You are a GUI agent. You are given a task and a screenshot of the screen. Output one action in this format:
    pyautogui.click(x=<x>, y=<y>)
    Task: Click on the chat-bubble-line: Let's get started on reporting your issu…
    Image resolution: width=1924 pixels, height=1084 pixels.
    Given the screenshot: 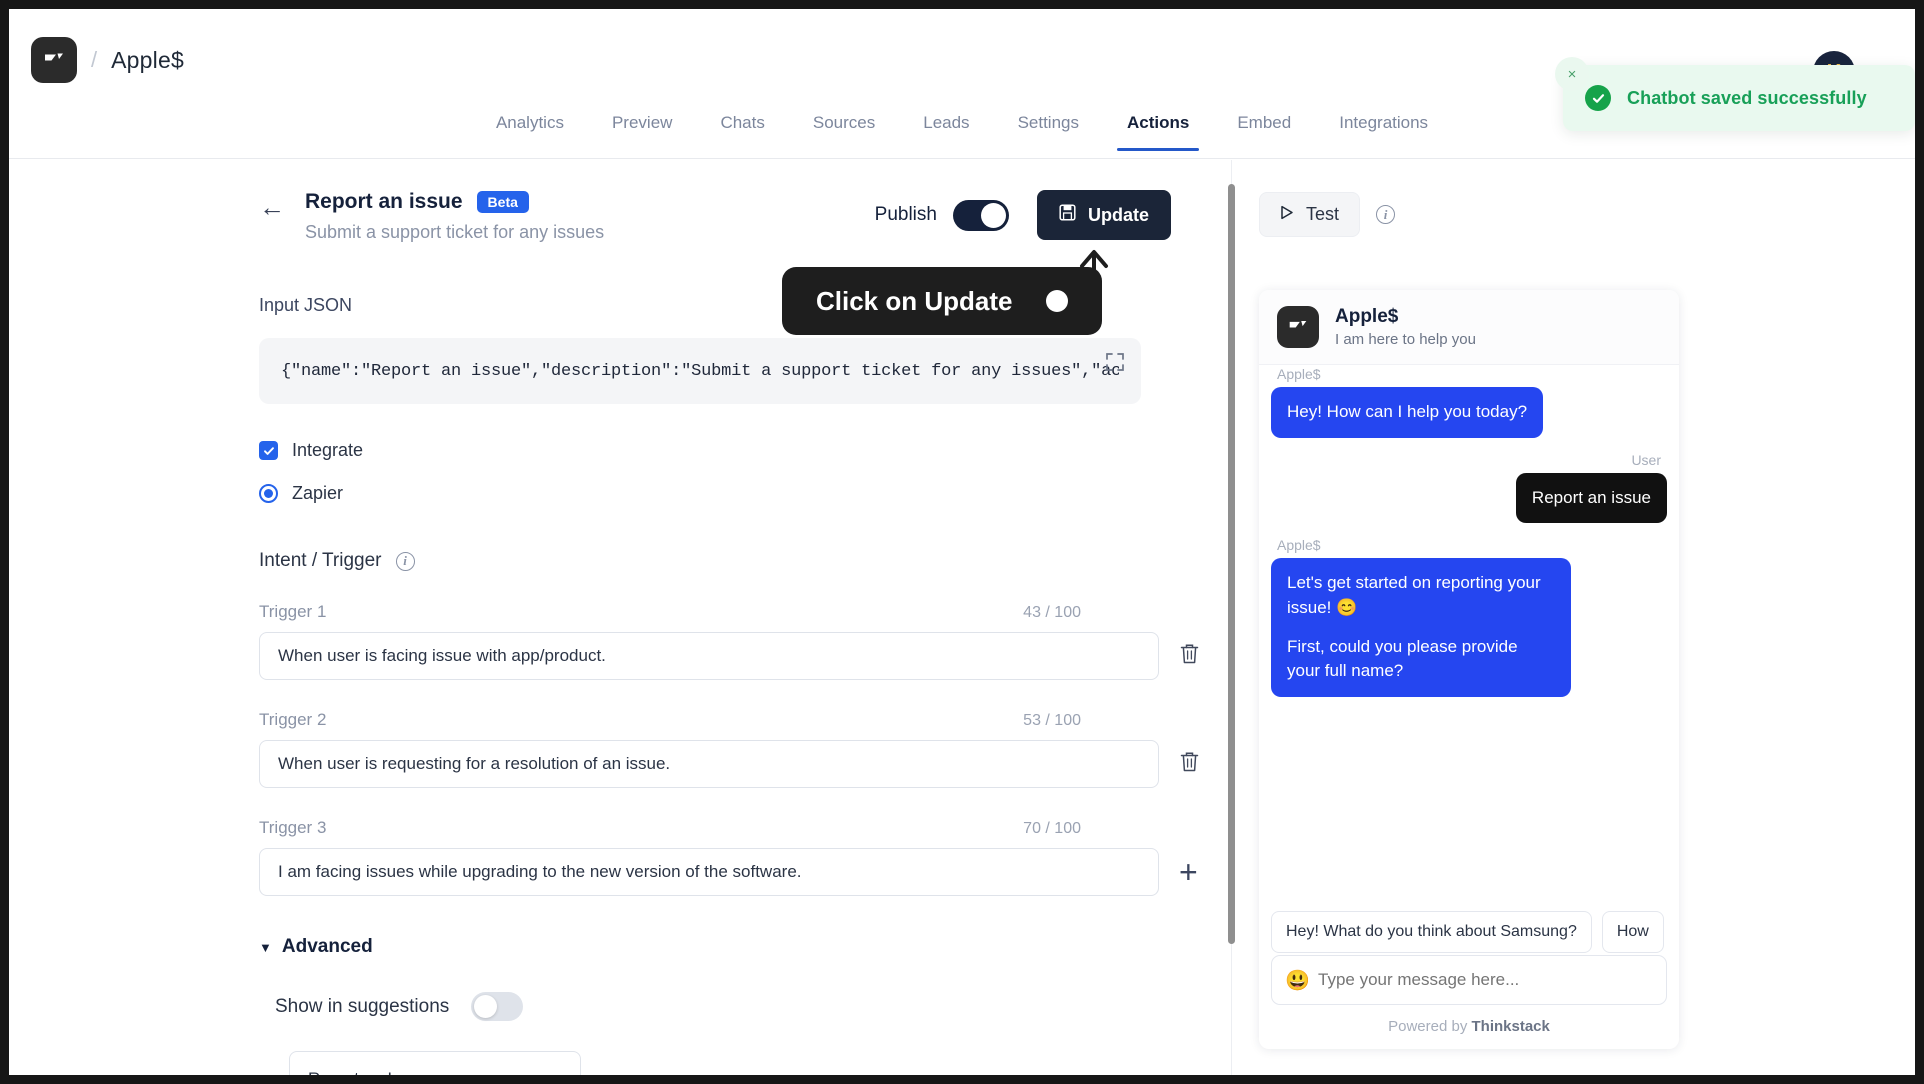 What is the action you would take?
    pyautogui.click(x=1414, y=595)
    